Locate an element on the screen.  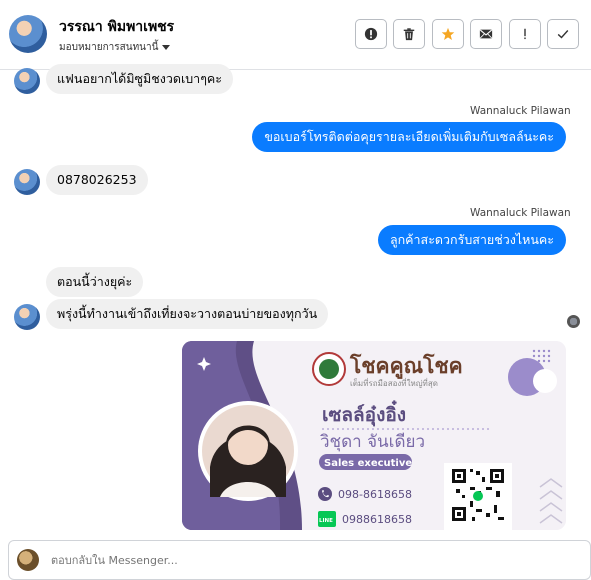
card-role: Sales executive is located at coordinates (368, 463).